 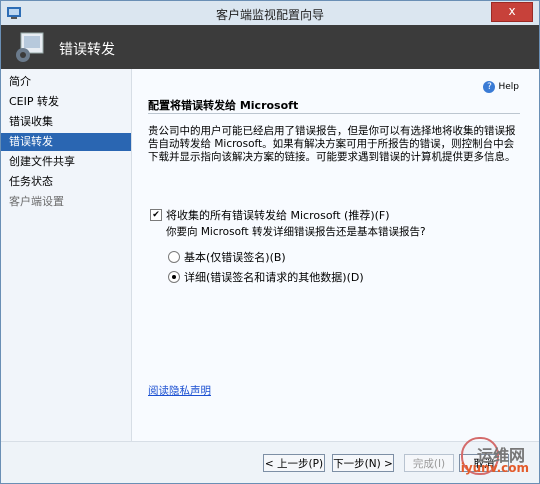 I want to click on privacy-statement-link: 阅读隐私声明, so click(x=179, y=390).